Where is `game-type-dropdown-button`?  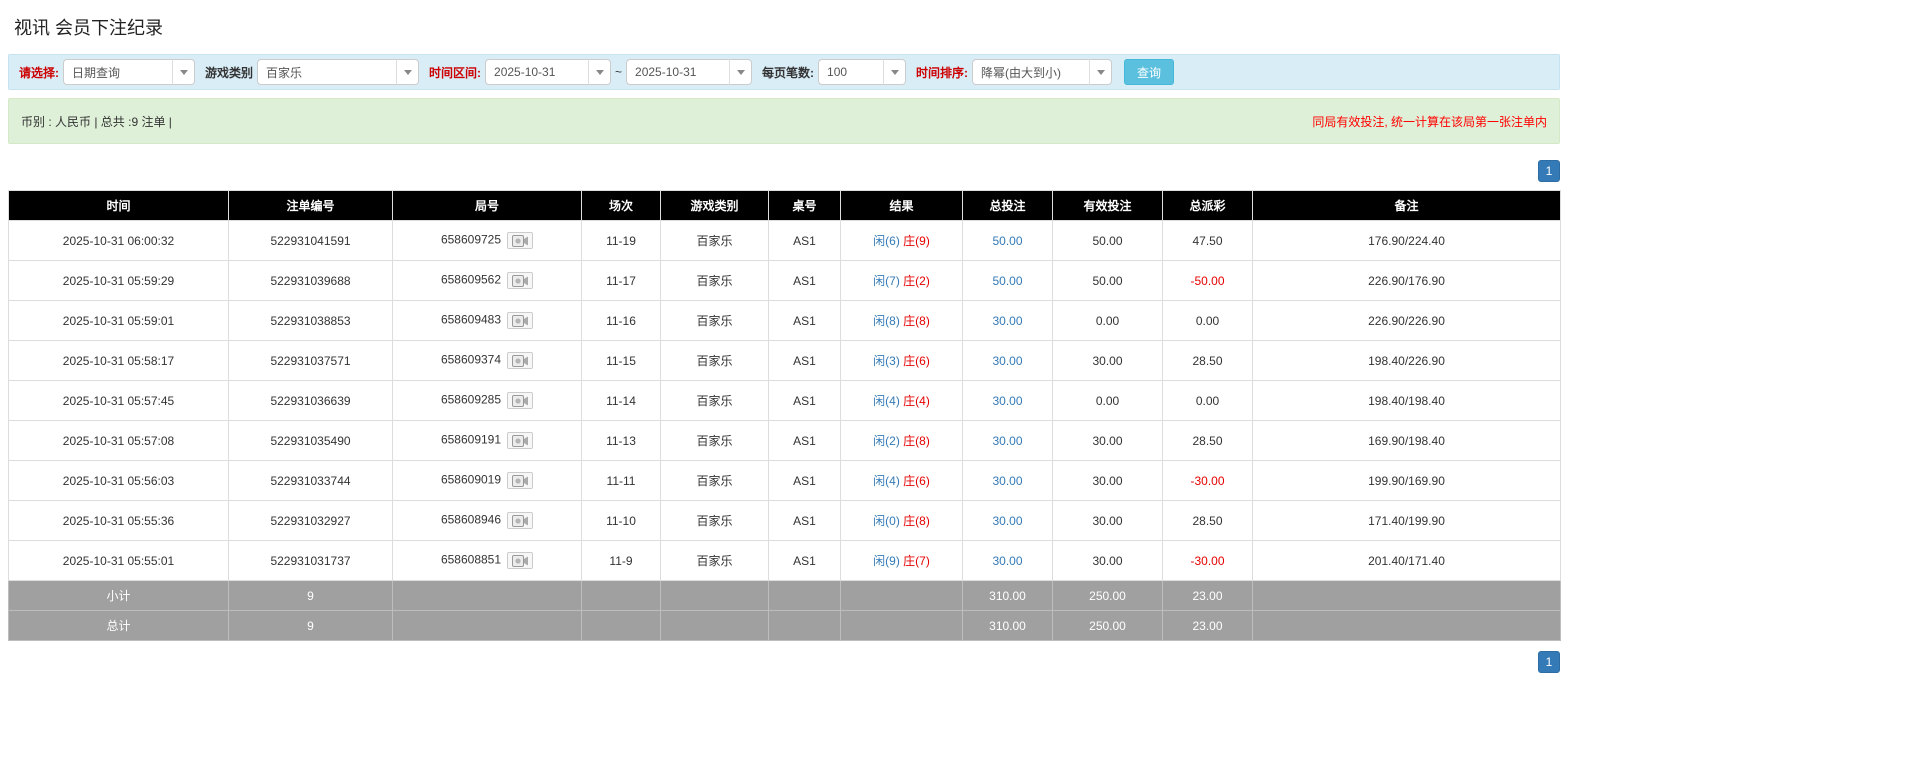
game-type-dropdown-button is located at coordinates (408, 72).